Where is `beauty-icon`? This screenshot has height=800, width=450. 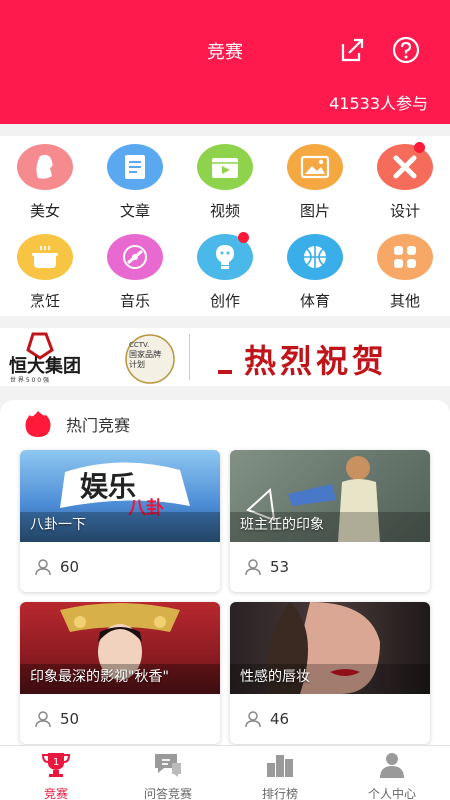
beauty-icon is located at coordinates (45, 167).